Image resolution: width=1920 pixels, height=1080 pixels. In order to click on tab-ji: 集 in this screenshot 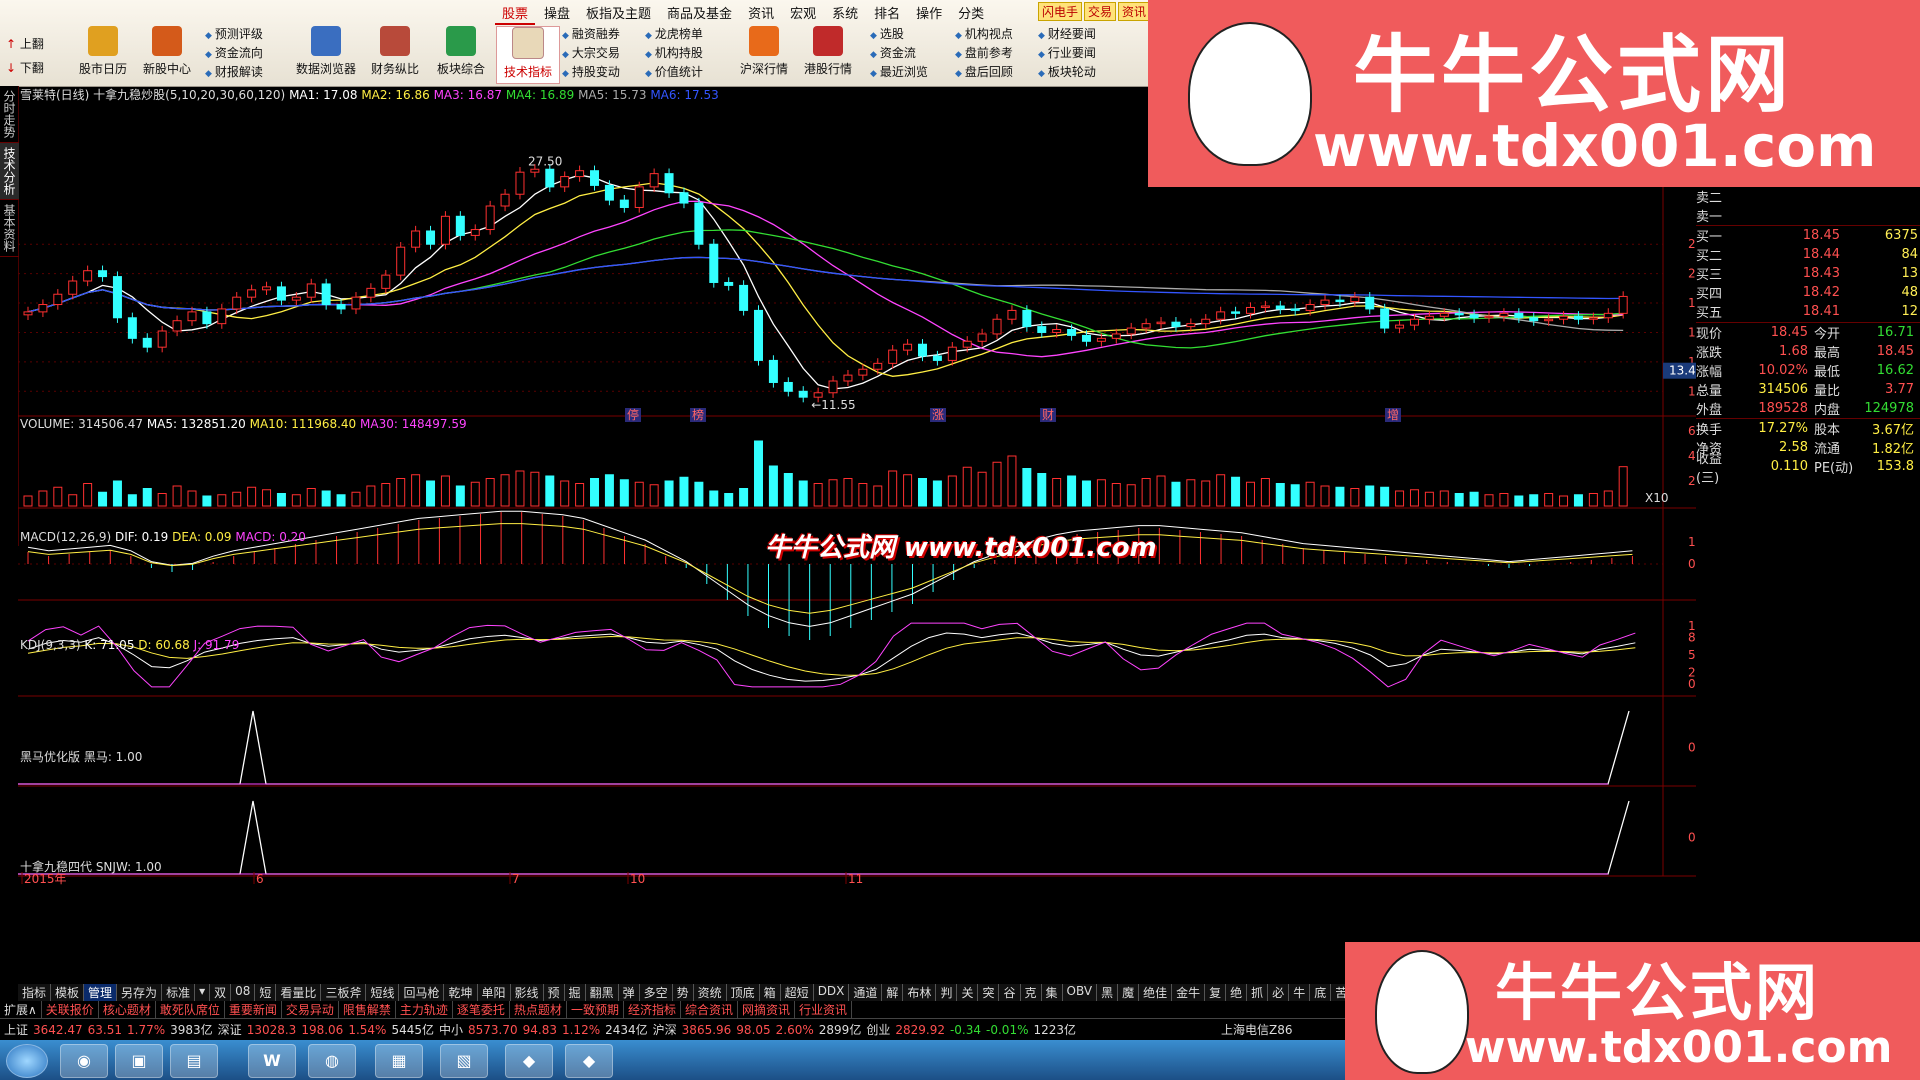, I will do `click(1052, 992)`.